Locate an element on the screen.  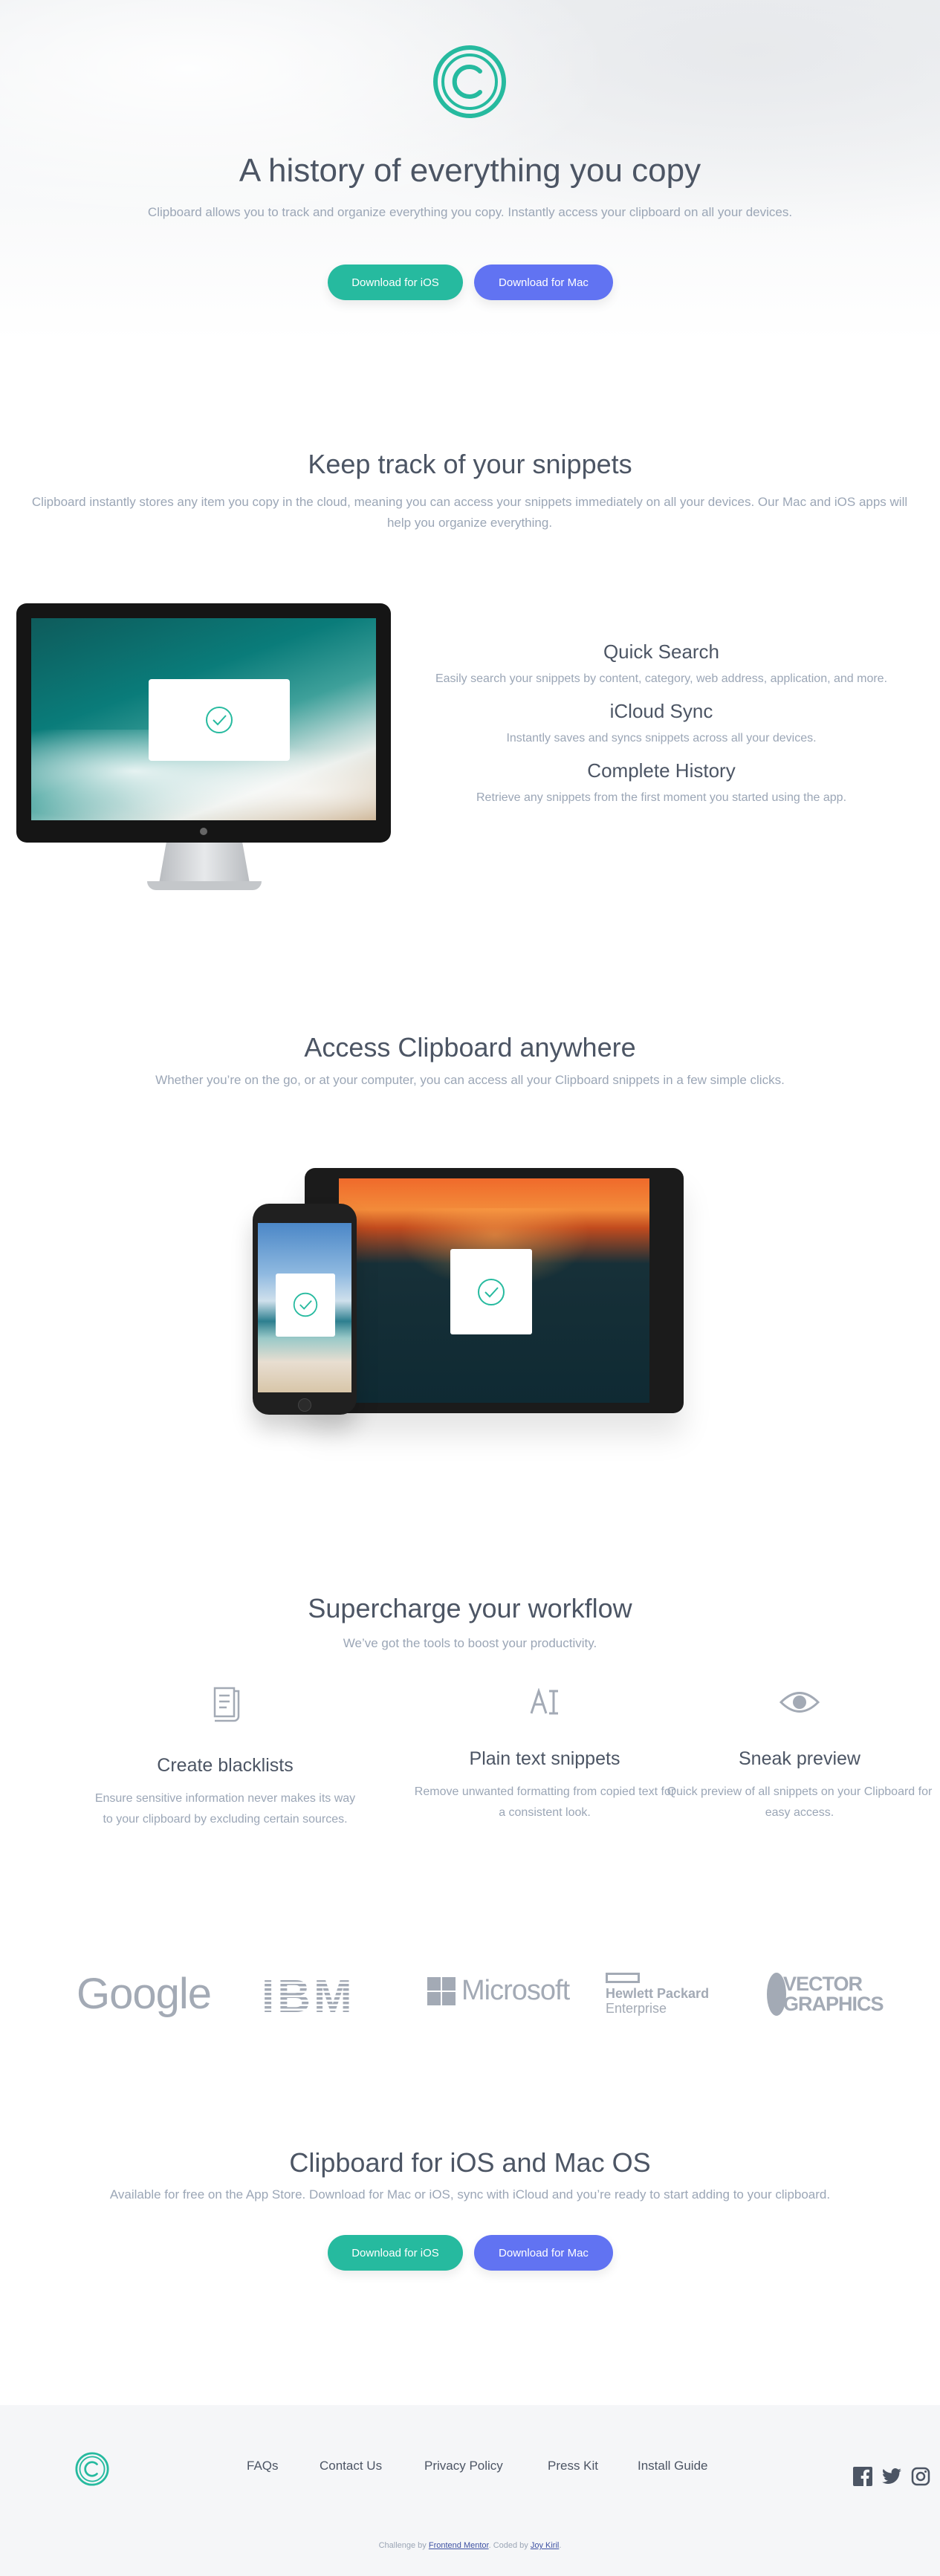
cta-download-mac-button: Download for Mac is located at coordinates (543, 2253).